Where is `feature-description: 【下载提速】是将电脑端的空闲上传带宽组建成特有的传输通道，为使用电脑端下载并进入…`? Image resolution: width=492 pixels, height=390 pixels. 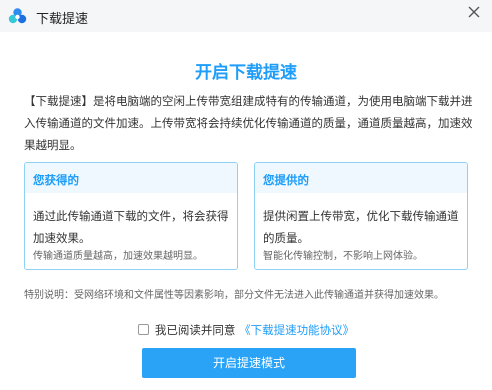
feature-description: 【下载提速】是将电脑端的空闲上传带宽组建成特有的传输通道，为使用电脑端下载并进入… is located at coordinates (248, 123).